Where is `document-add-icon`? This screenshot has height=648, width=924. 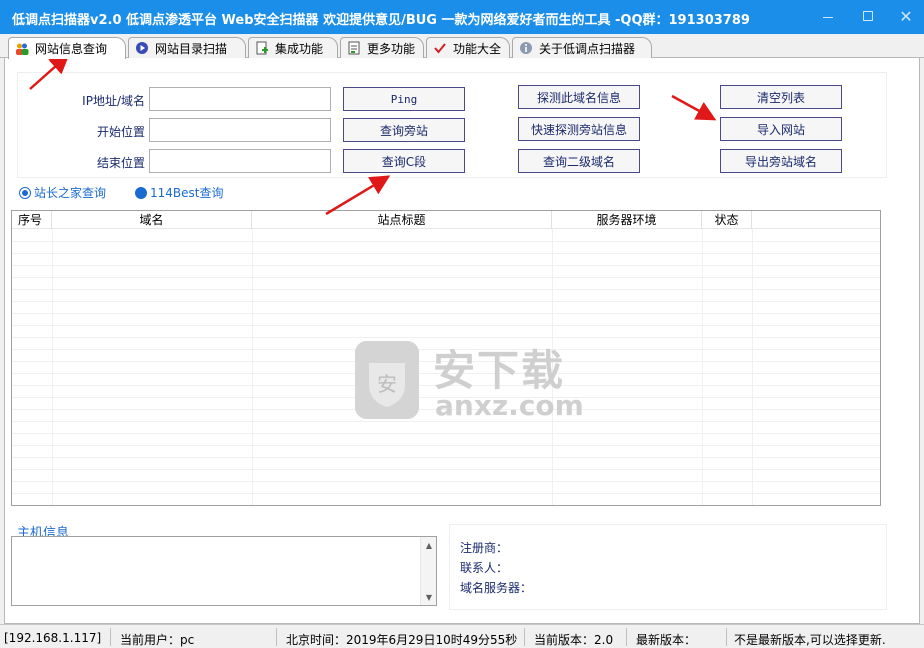
document-add-icon is located at coordinates (262, 48).